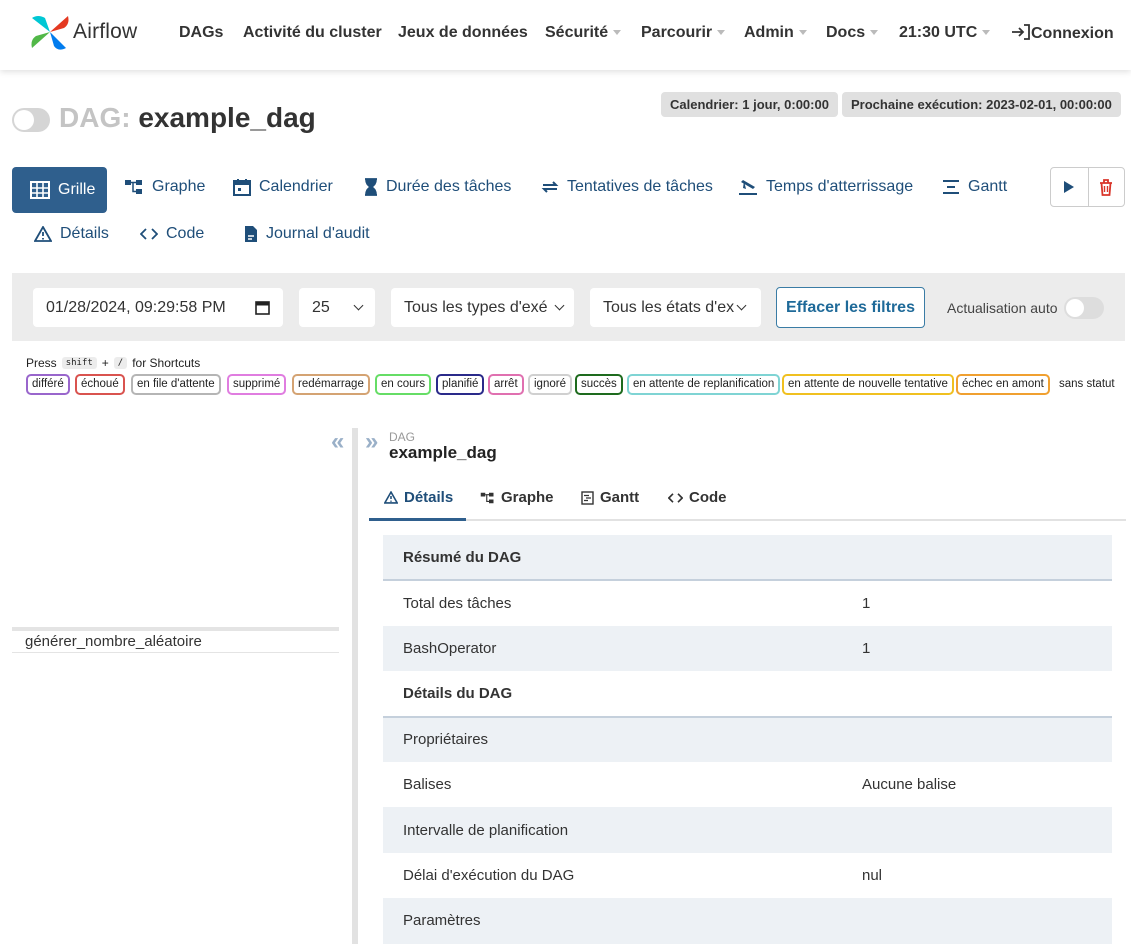 This screenshot has width=1131, height=944. Describe the element at coordinates (149, 234) in the screenshot. I see `code-icon` at that location.